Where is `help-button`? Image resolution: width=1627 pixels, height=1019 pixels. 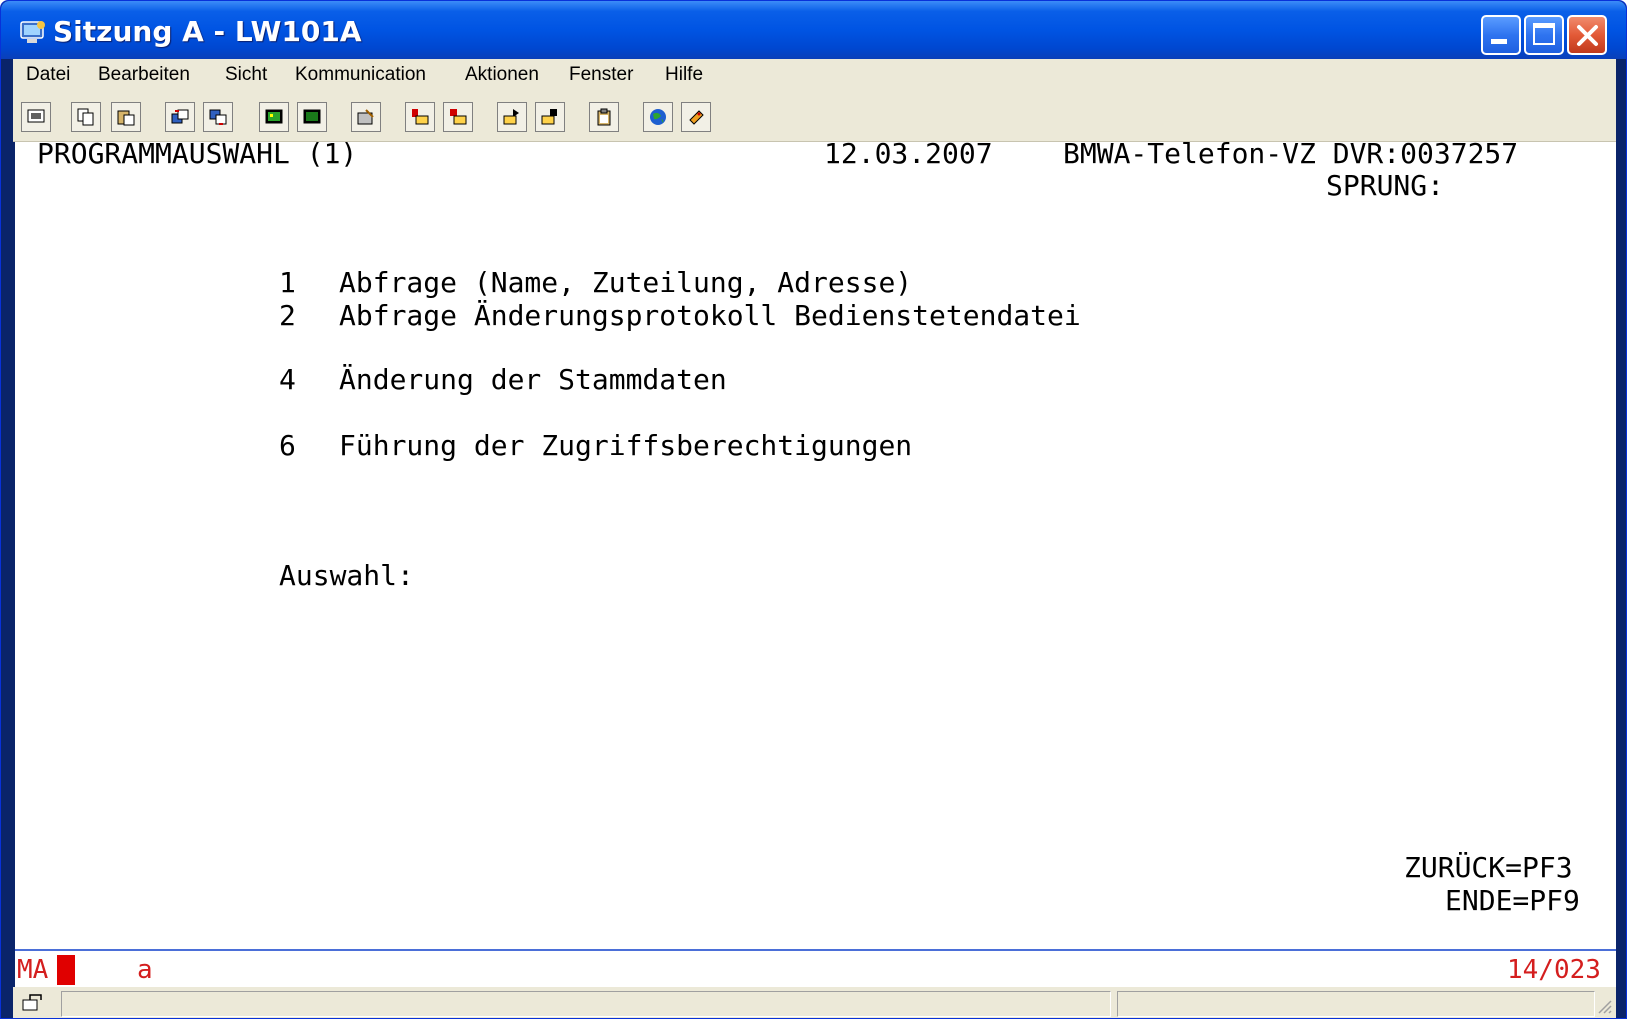 help-button is located at coordinates (696, 117).